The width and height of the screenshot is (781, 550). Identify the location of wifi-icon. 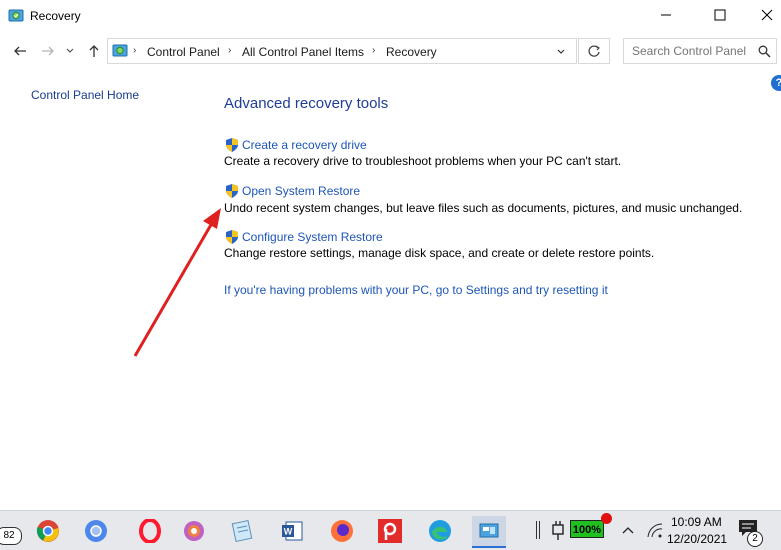
(655, 531).